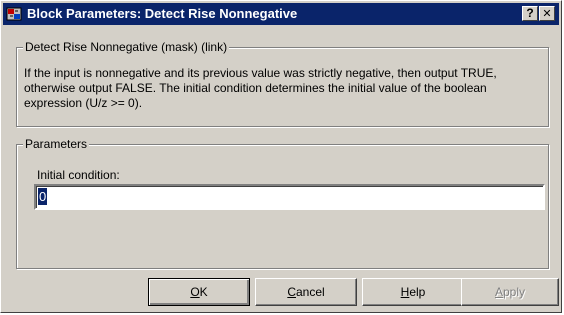 This screenshot has width=564, height=315. I want to click on help-label-rest: elp, so click(417, 292).